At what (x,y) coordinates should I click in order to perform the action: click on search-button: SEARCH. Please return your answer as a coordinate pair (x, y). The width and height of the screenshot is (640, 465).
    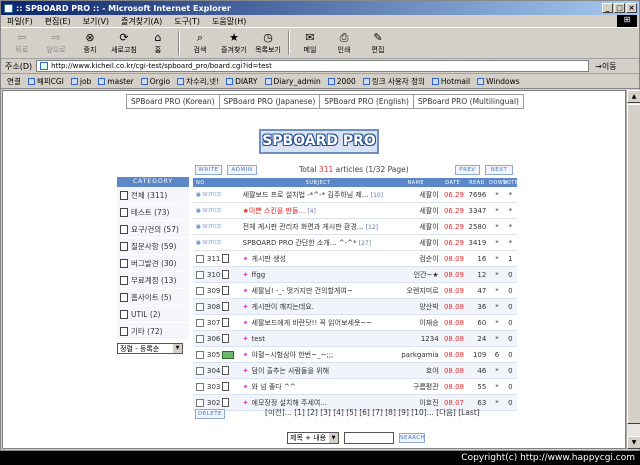
    Looking at the image, I should click on (412, 438).